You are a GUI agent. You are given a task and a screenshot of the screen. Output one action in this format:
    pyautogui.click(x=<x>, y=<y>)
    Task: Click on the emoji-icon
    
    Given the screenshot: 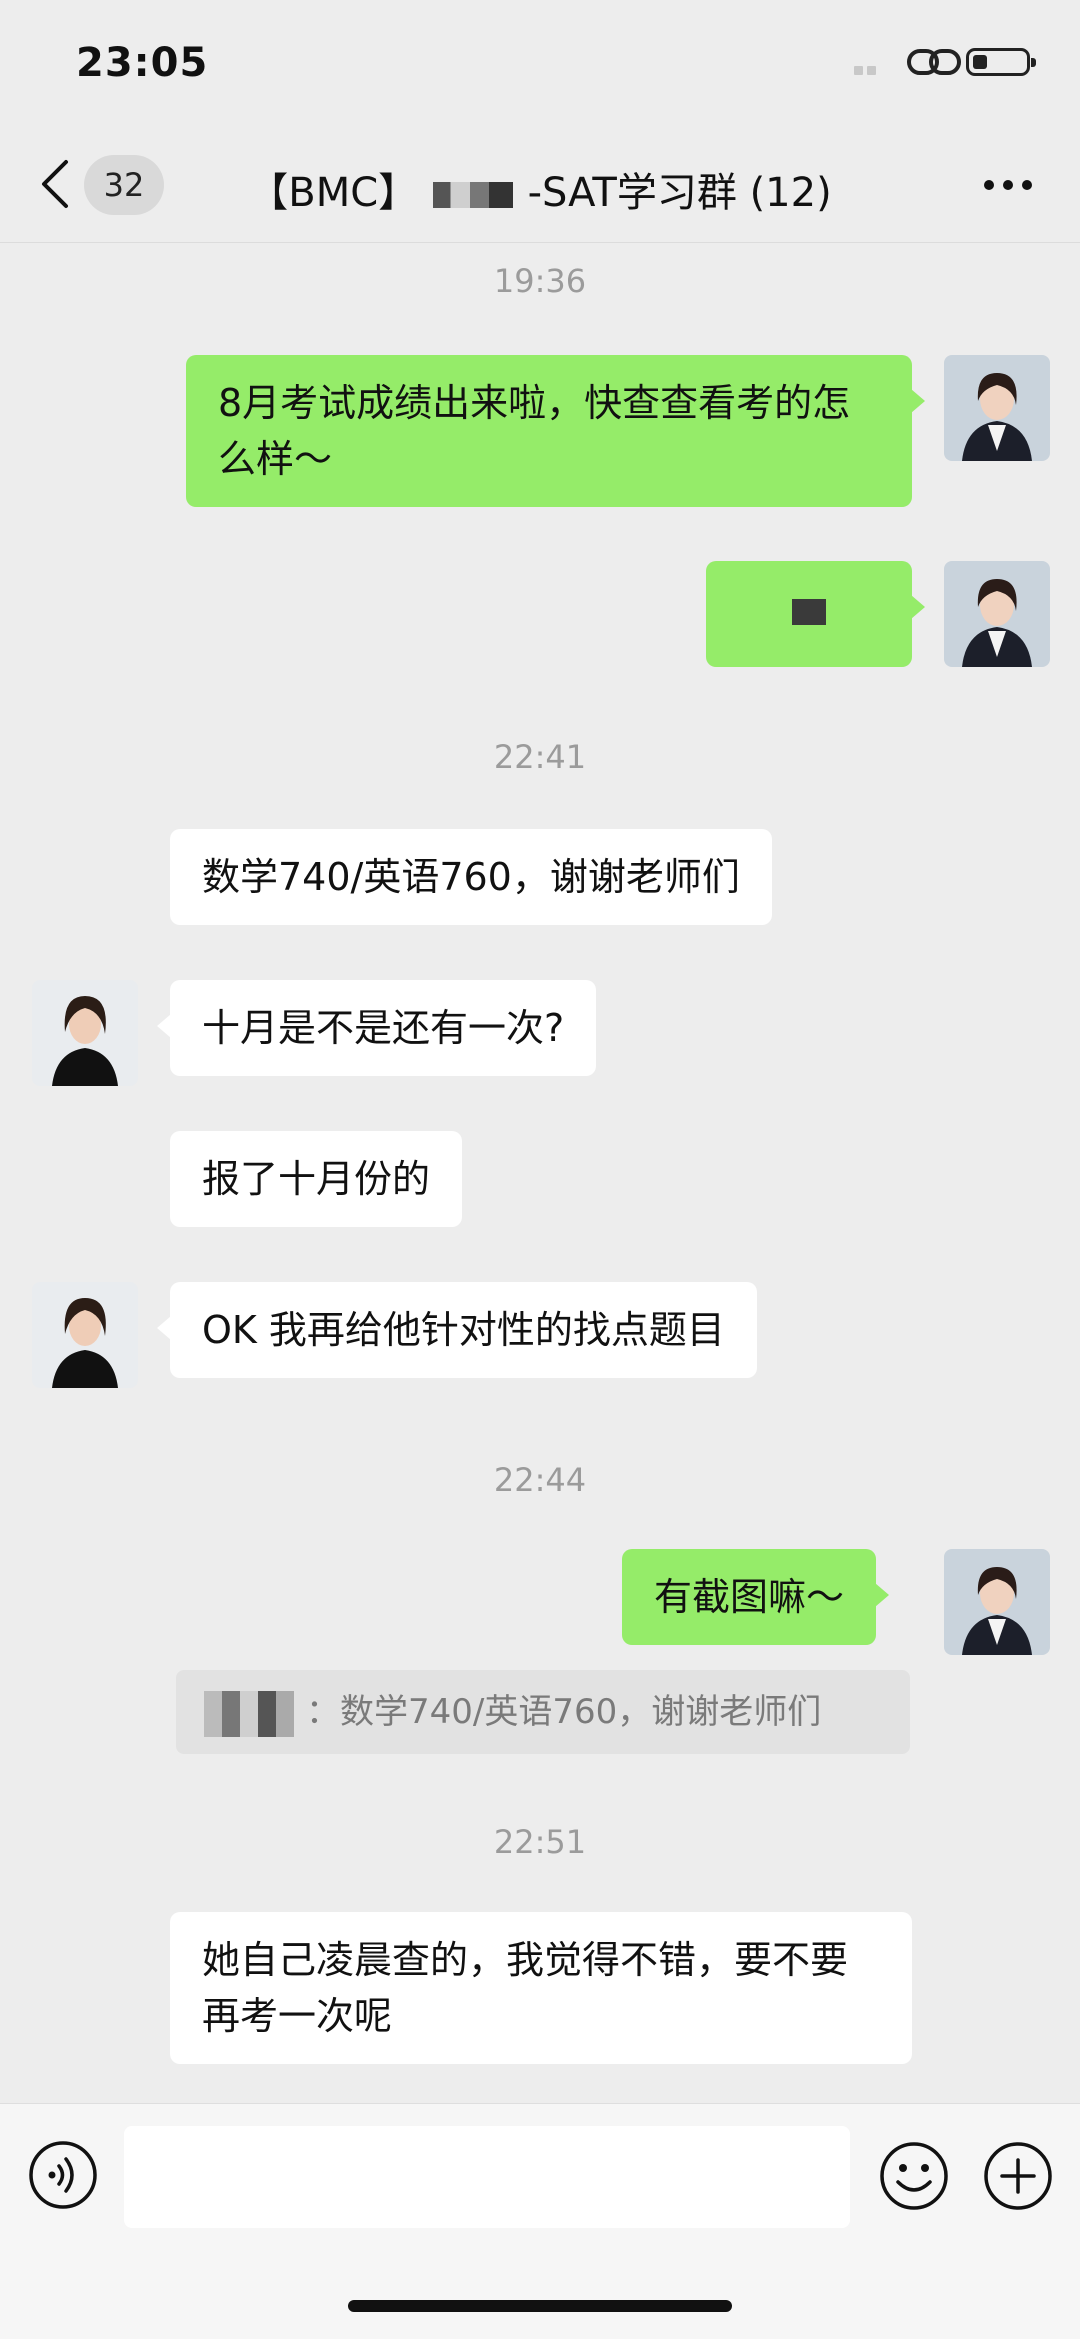 What is the action you would take?
    pyautogui.click(x=914, y=2176)
    